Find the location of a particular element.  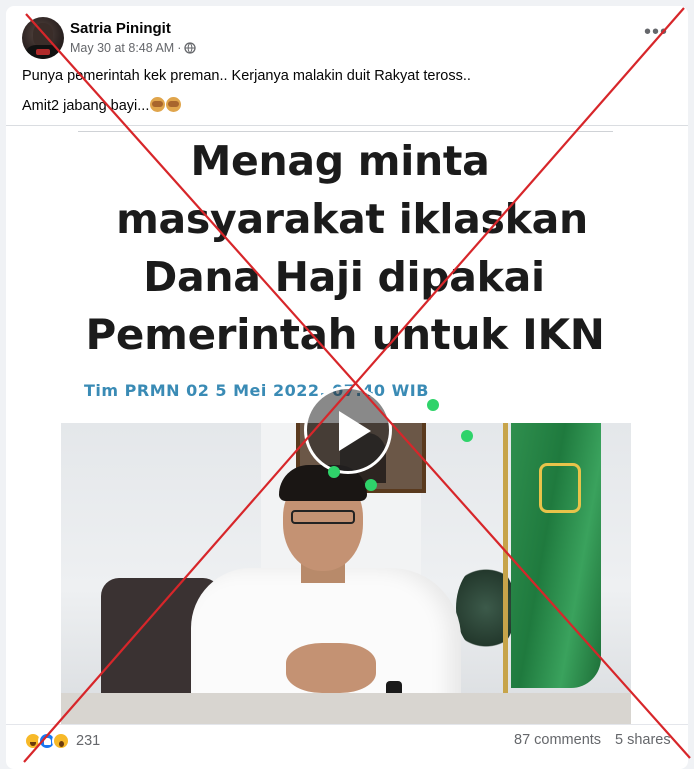

more-options-icon: ••• is located at coordinates (656, 32).